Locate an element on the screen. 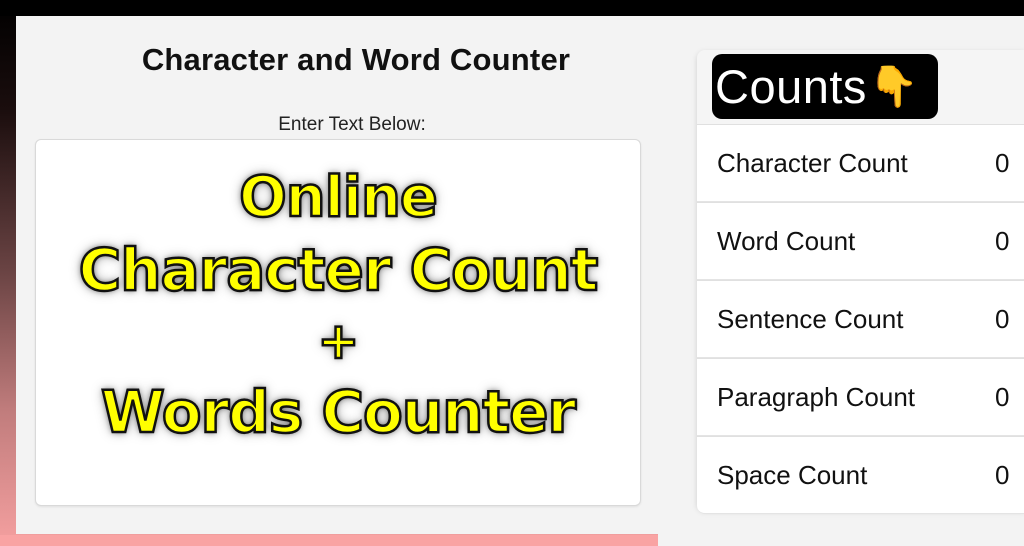 The height and width of the screenshot is (546, 1024). banner-line: Words Counter is located at coordinates (339, 412).